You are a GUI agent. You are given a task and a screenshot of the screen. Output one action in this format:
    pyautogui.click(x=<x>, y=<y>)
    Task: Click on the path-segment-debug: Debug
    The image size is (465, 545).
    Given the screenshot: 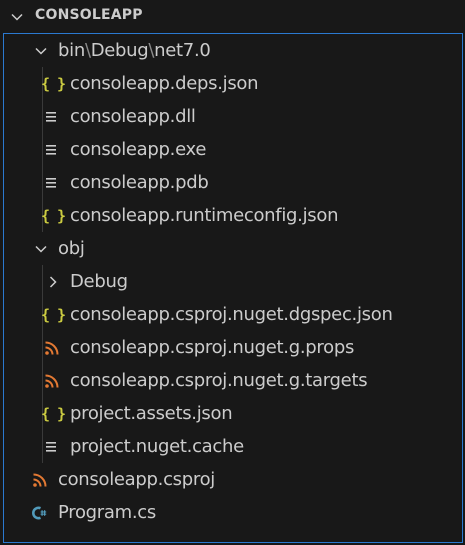 What is the action you would take?
    pyautogui.click(x=119, y=50)
    